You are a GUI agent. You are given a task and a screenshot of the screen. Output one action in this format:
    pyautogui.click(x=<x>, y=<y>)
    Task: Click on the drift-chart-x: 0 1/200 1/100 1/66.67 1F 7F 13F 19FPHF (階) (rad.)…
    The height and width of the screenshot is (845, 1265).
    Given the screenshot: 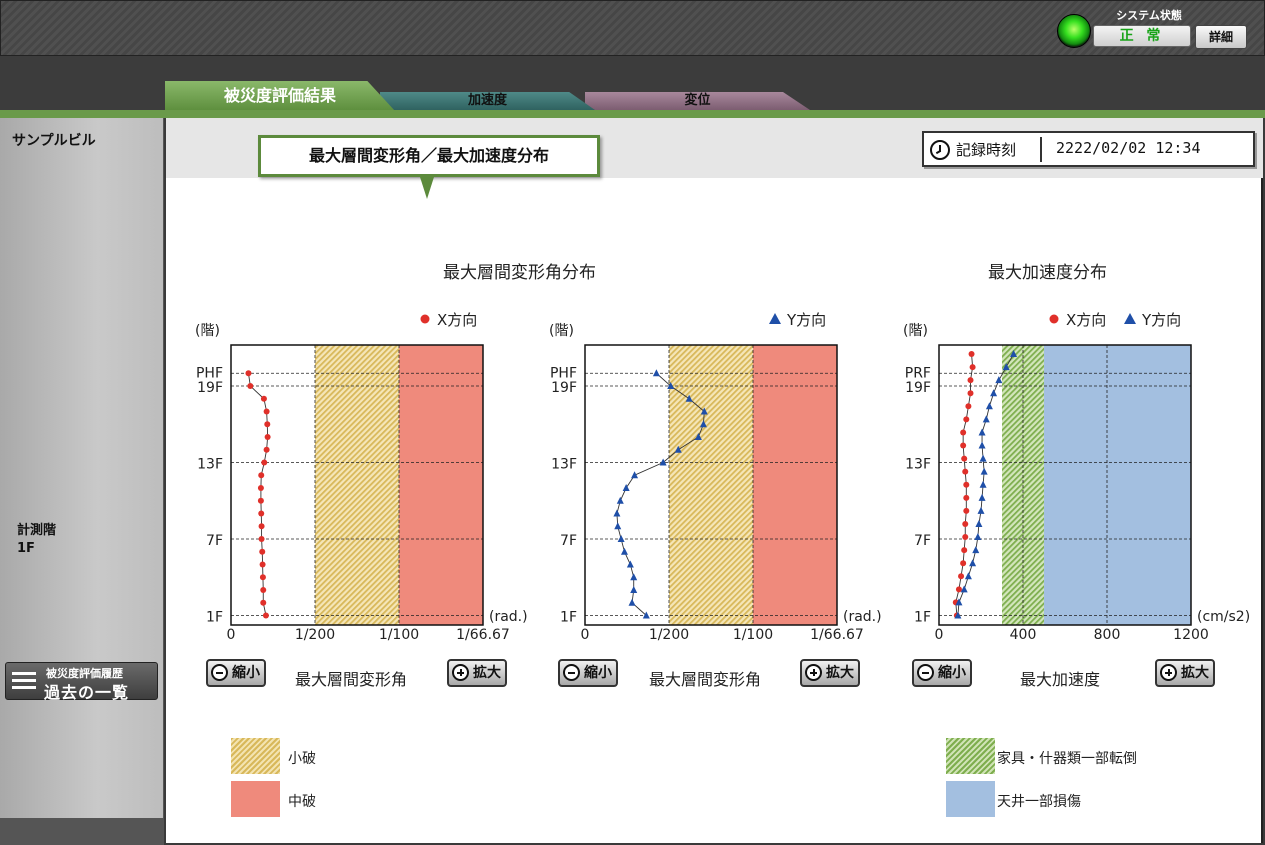 What is the action you would take?
    pyautogui.click(x=361, y=477)
    